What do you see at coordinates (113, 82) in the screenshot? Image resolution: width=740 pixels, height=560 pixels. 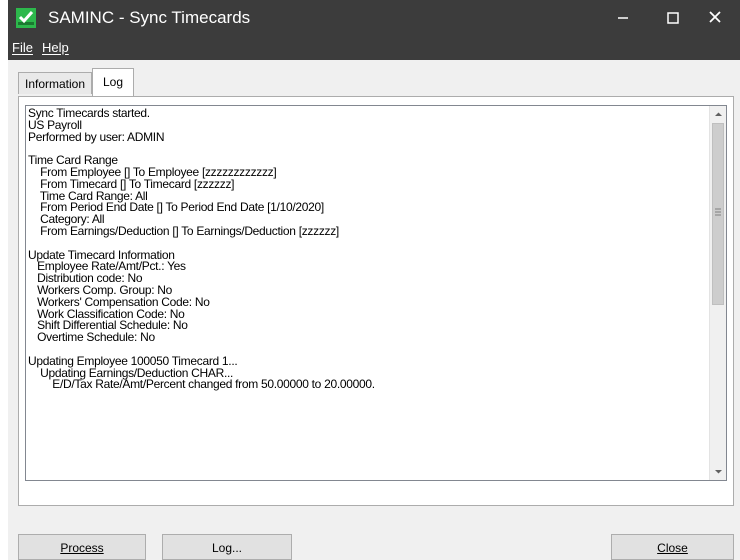 I see `tab-log: Log` at bounding box center [113, 82].